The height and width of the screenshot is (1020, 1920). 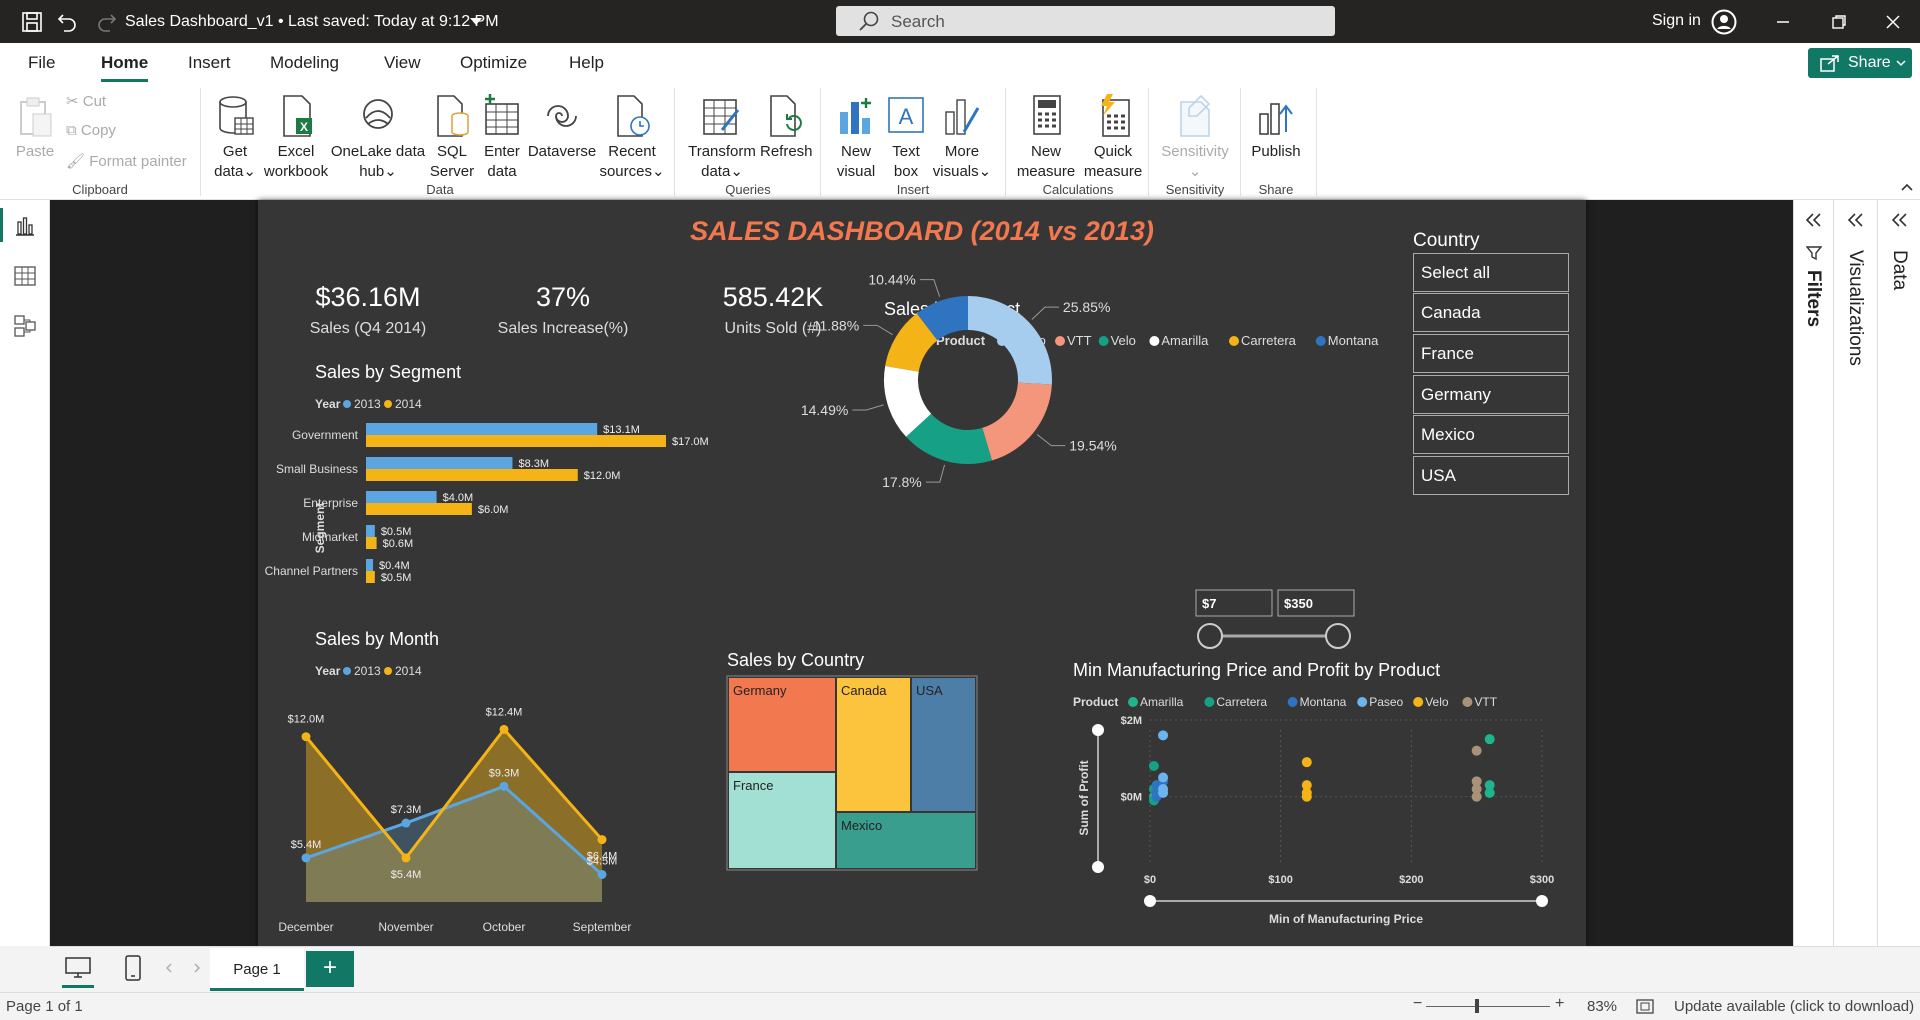 I want to click on product-legend-dot, so click(x=1234, y=341).